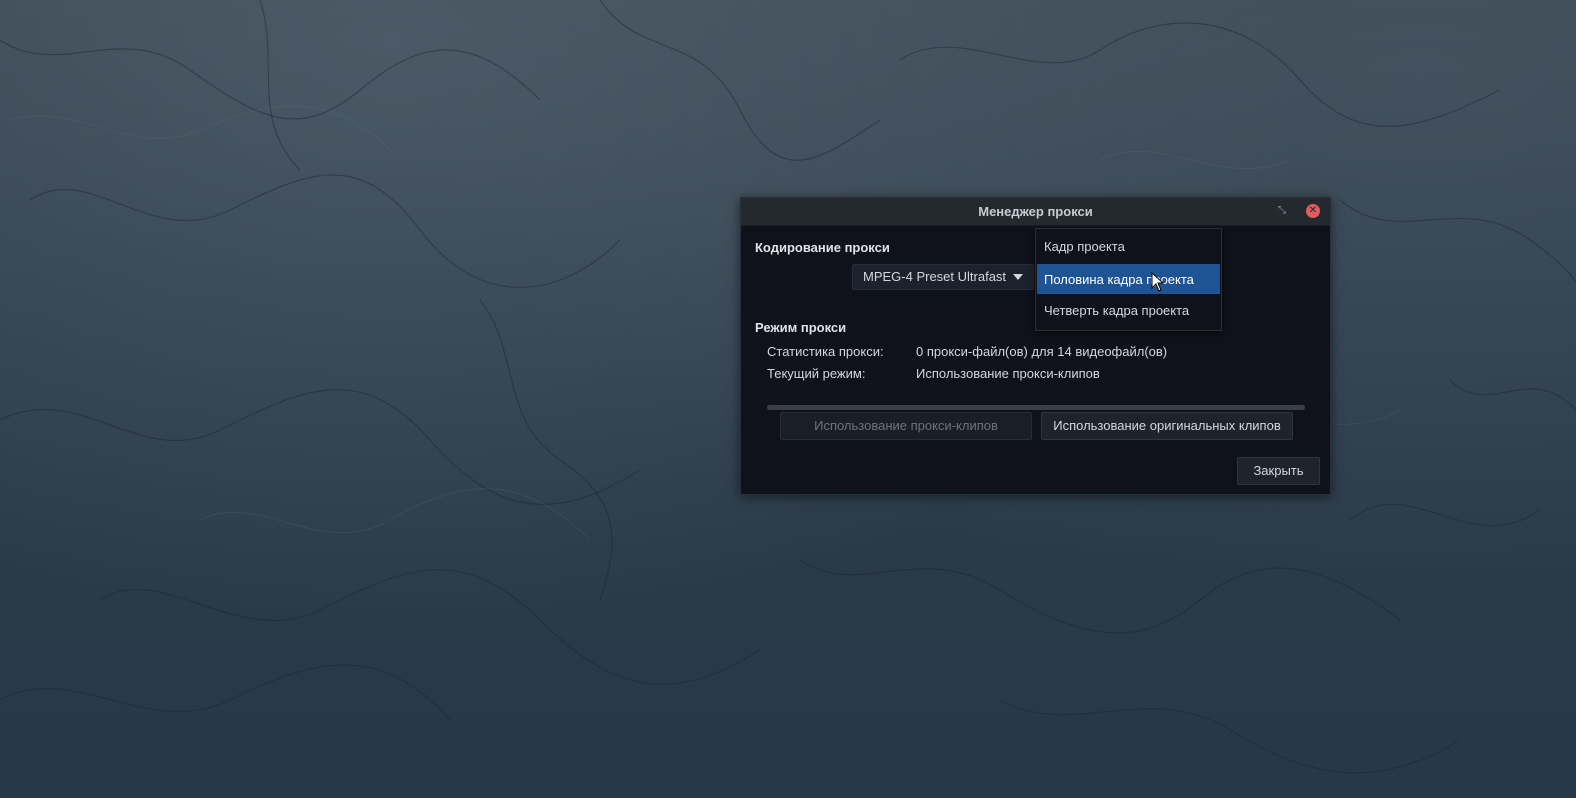 The width and height of the screenshot is (1576, 798). Describe the element at coordinates (1018, 277) in the screenshot. I see `chevron-down-icon` at that location.